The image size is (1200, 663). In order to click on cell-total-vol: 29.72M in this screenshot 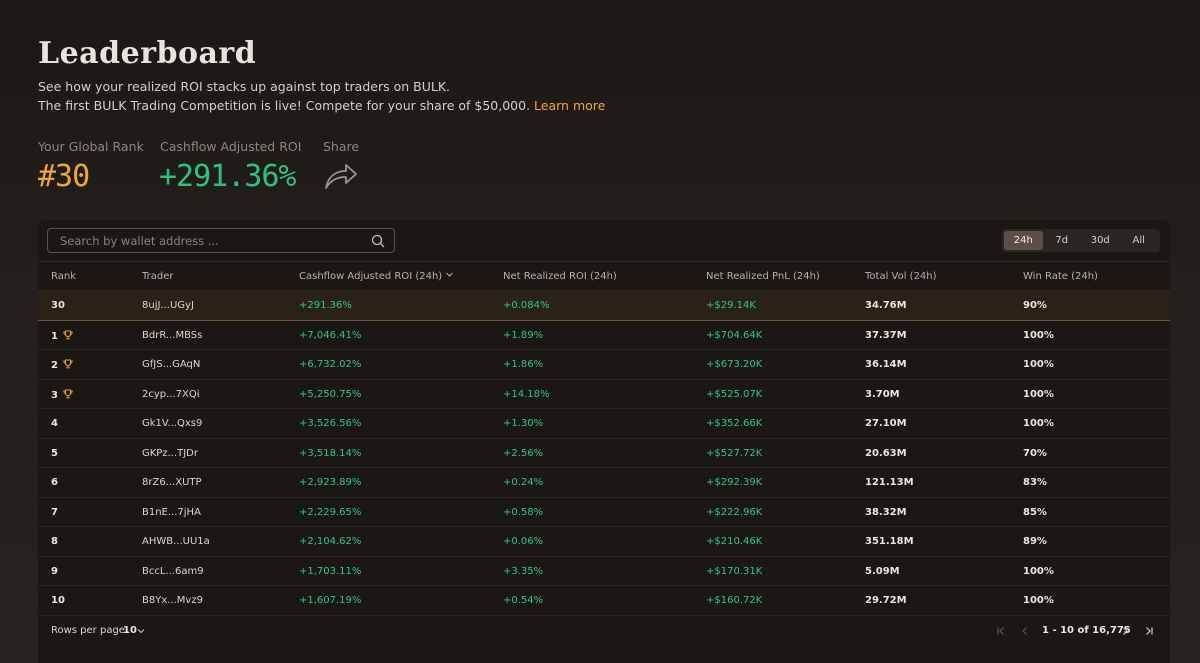, I will do `click(886, 600)`.